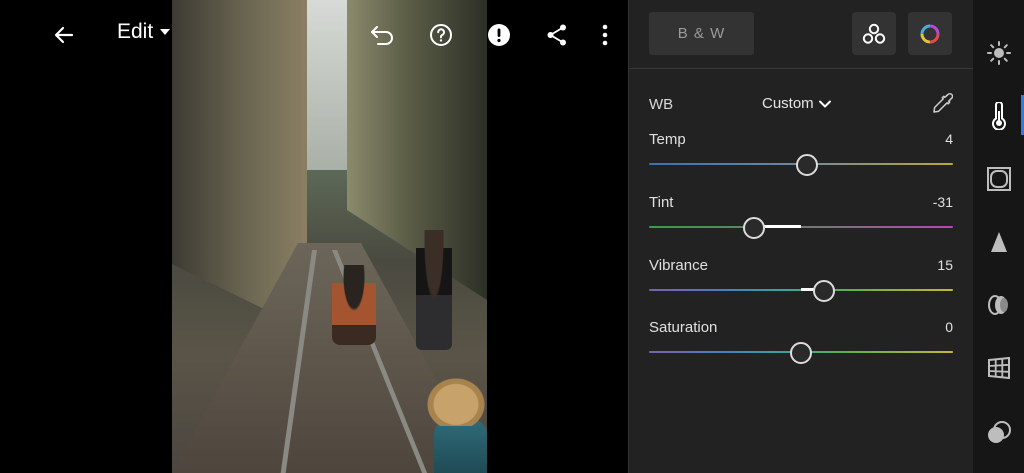  What do you see at coordinates (945, 265) in the screenshot?
I see `vibrance-value: 15` at bounding box center [945, 265].